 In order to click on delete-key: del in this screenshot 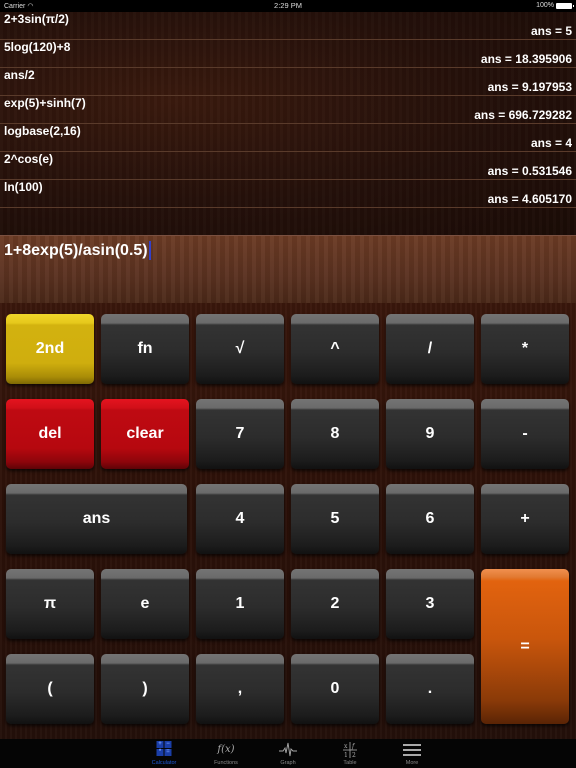, I will do `click(50, 434)`.